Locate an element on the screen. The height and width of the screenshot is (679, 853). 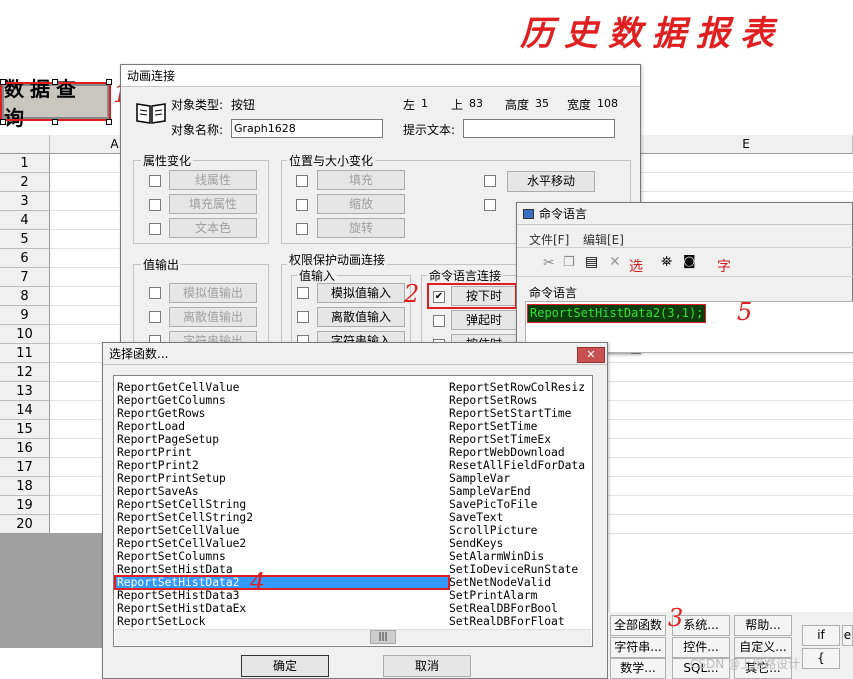
cancel-button: 取消 is located at coordinates (427, 666).